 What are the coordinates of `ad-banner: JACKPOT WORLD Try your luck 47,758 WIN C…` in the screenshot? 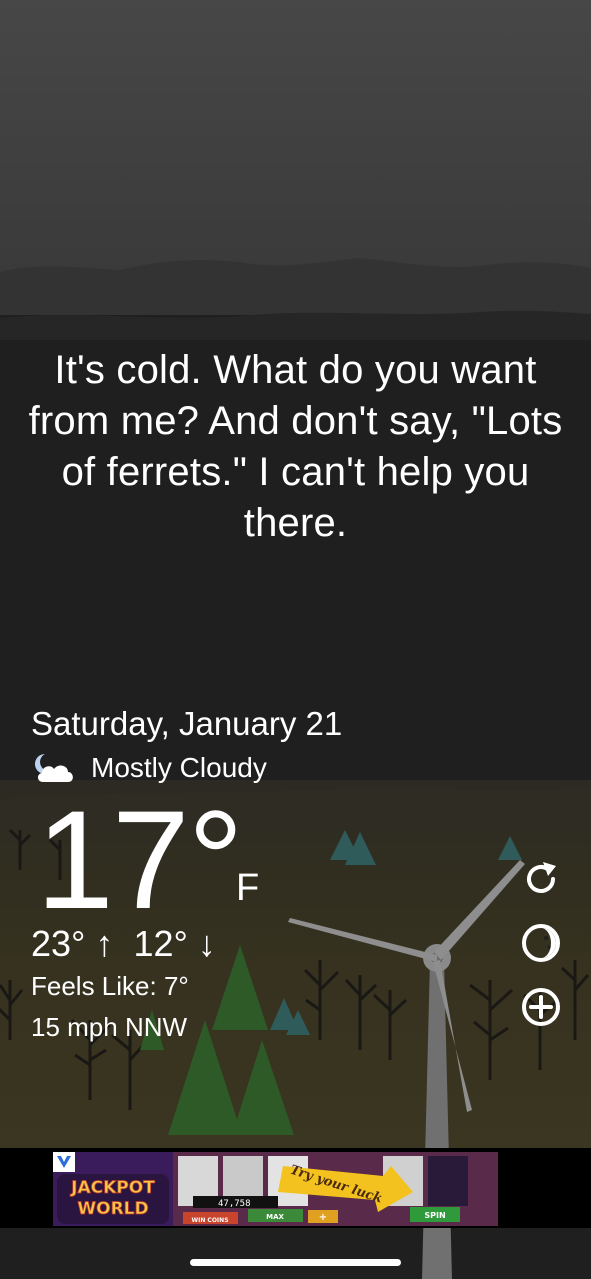 It's located at (295, 1188).